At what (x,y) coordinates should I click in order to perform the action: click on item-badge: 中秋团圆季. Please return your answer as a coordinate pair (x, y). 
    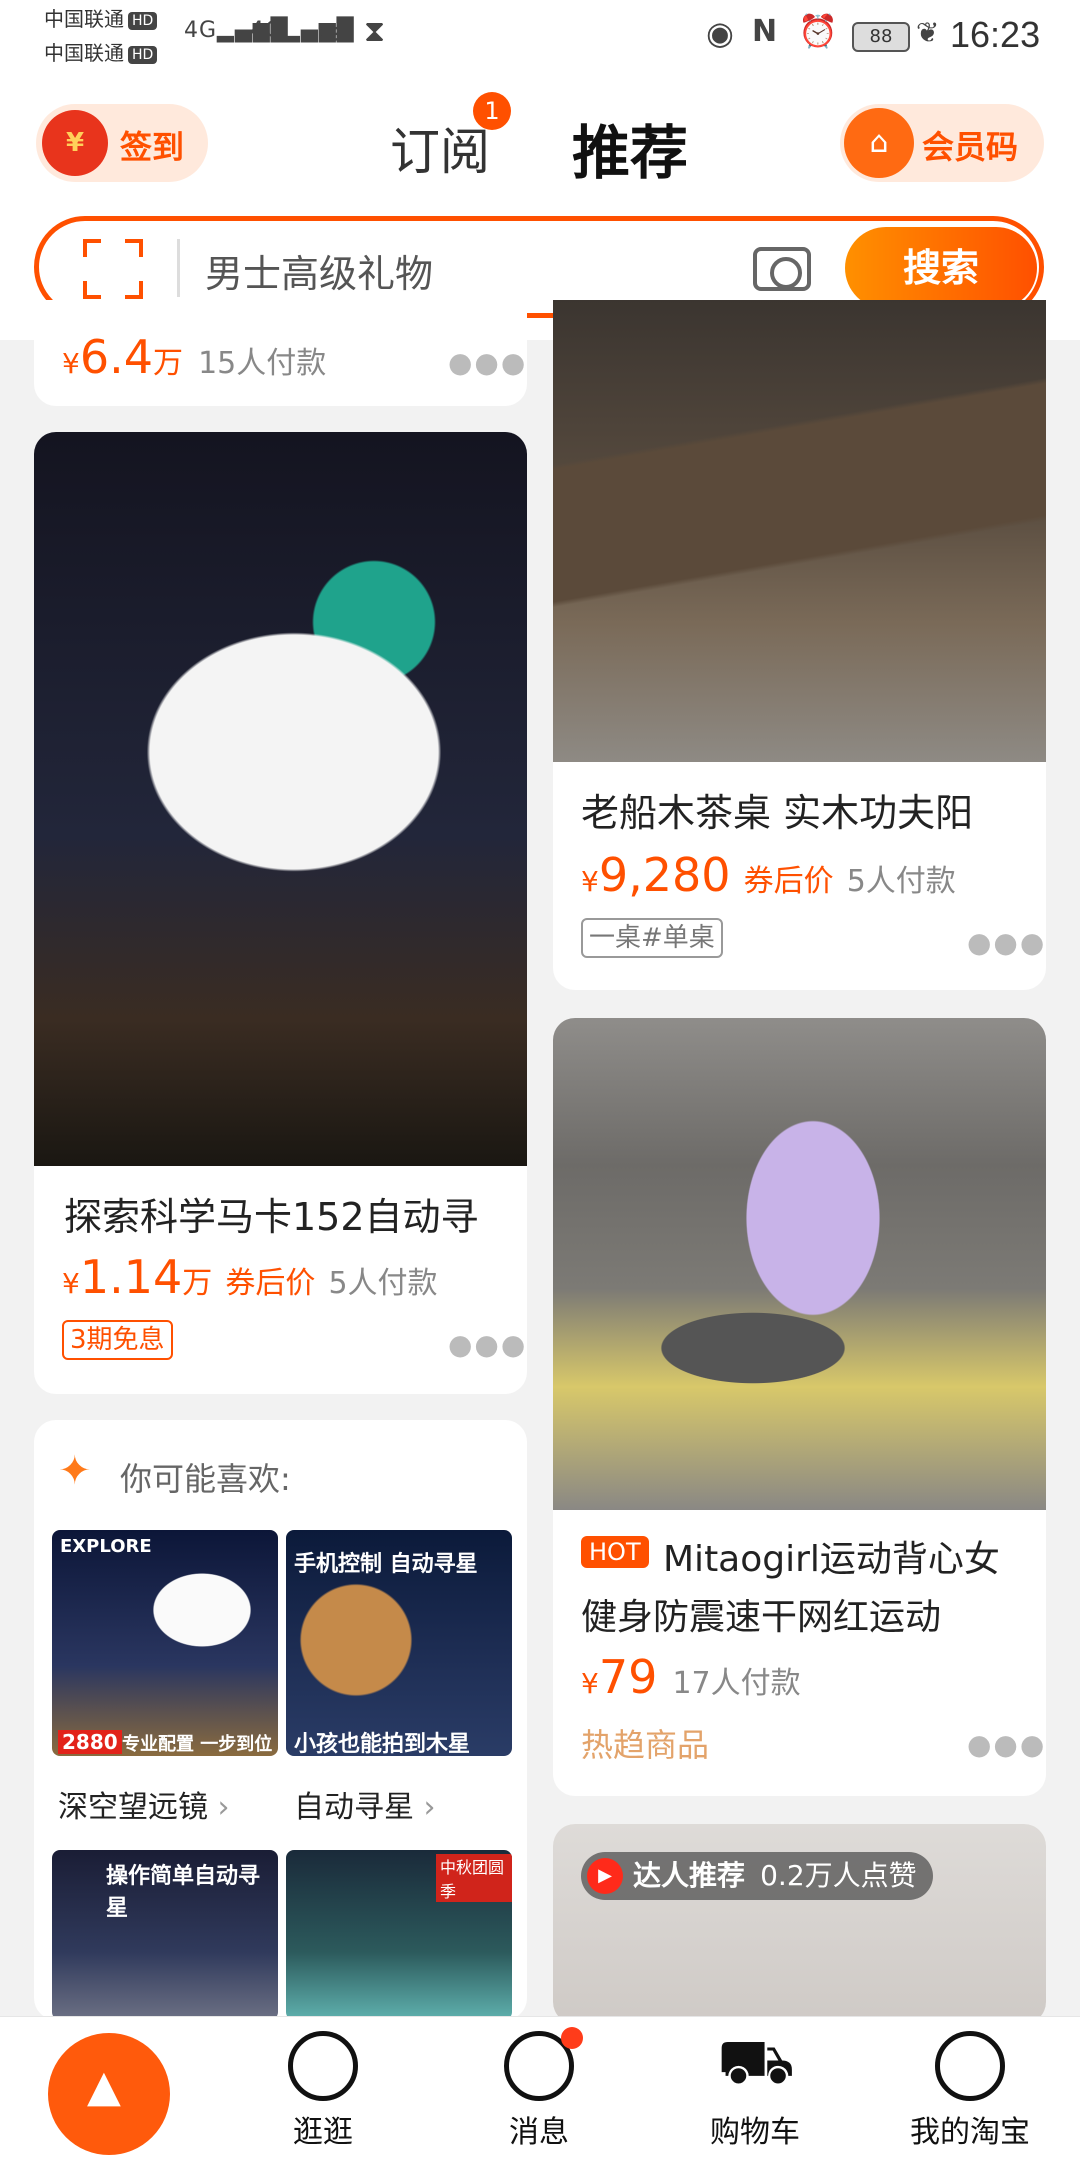
    Looking at the image, I should click on (474, 1878).